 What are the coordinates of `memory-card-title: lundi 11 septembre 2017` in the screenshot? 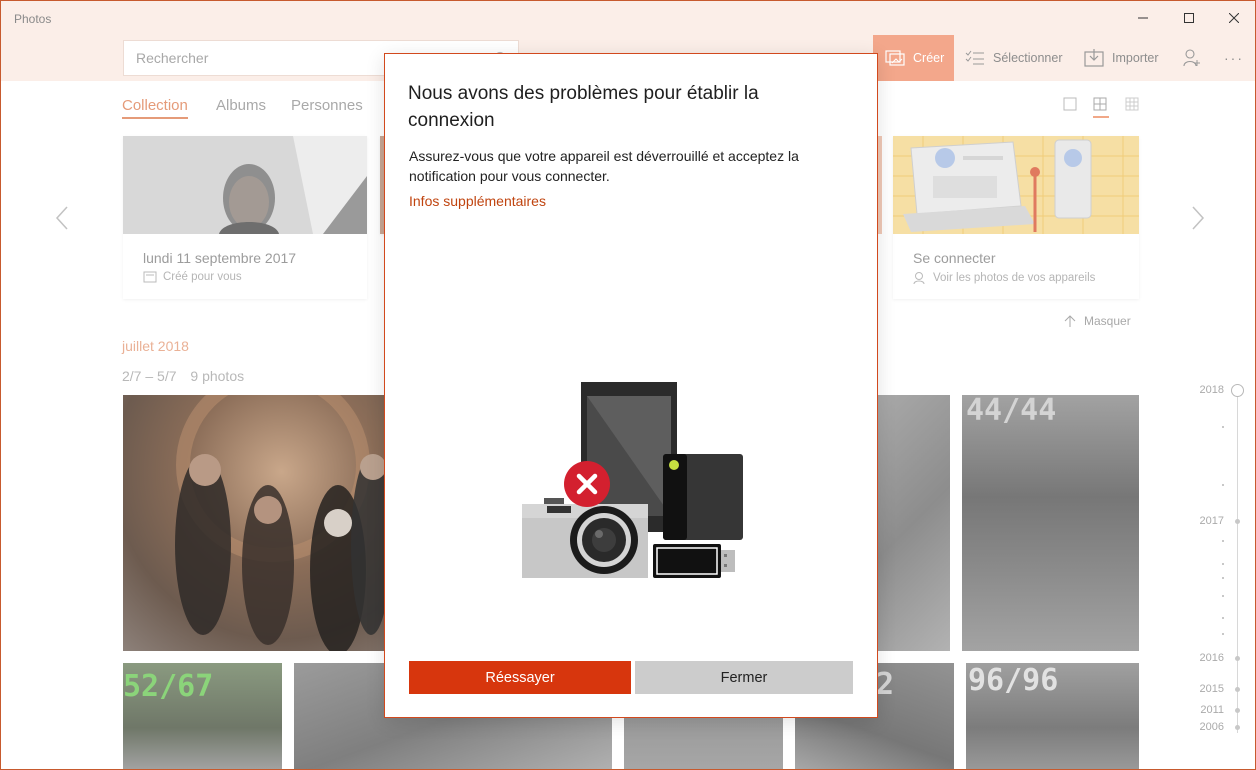 It's located at (220, 258).